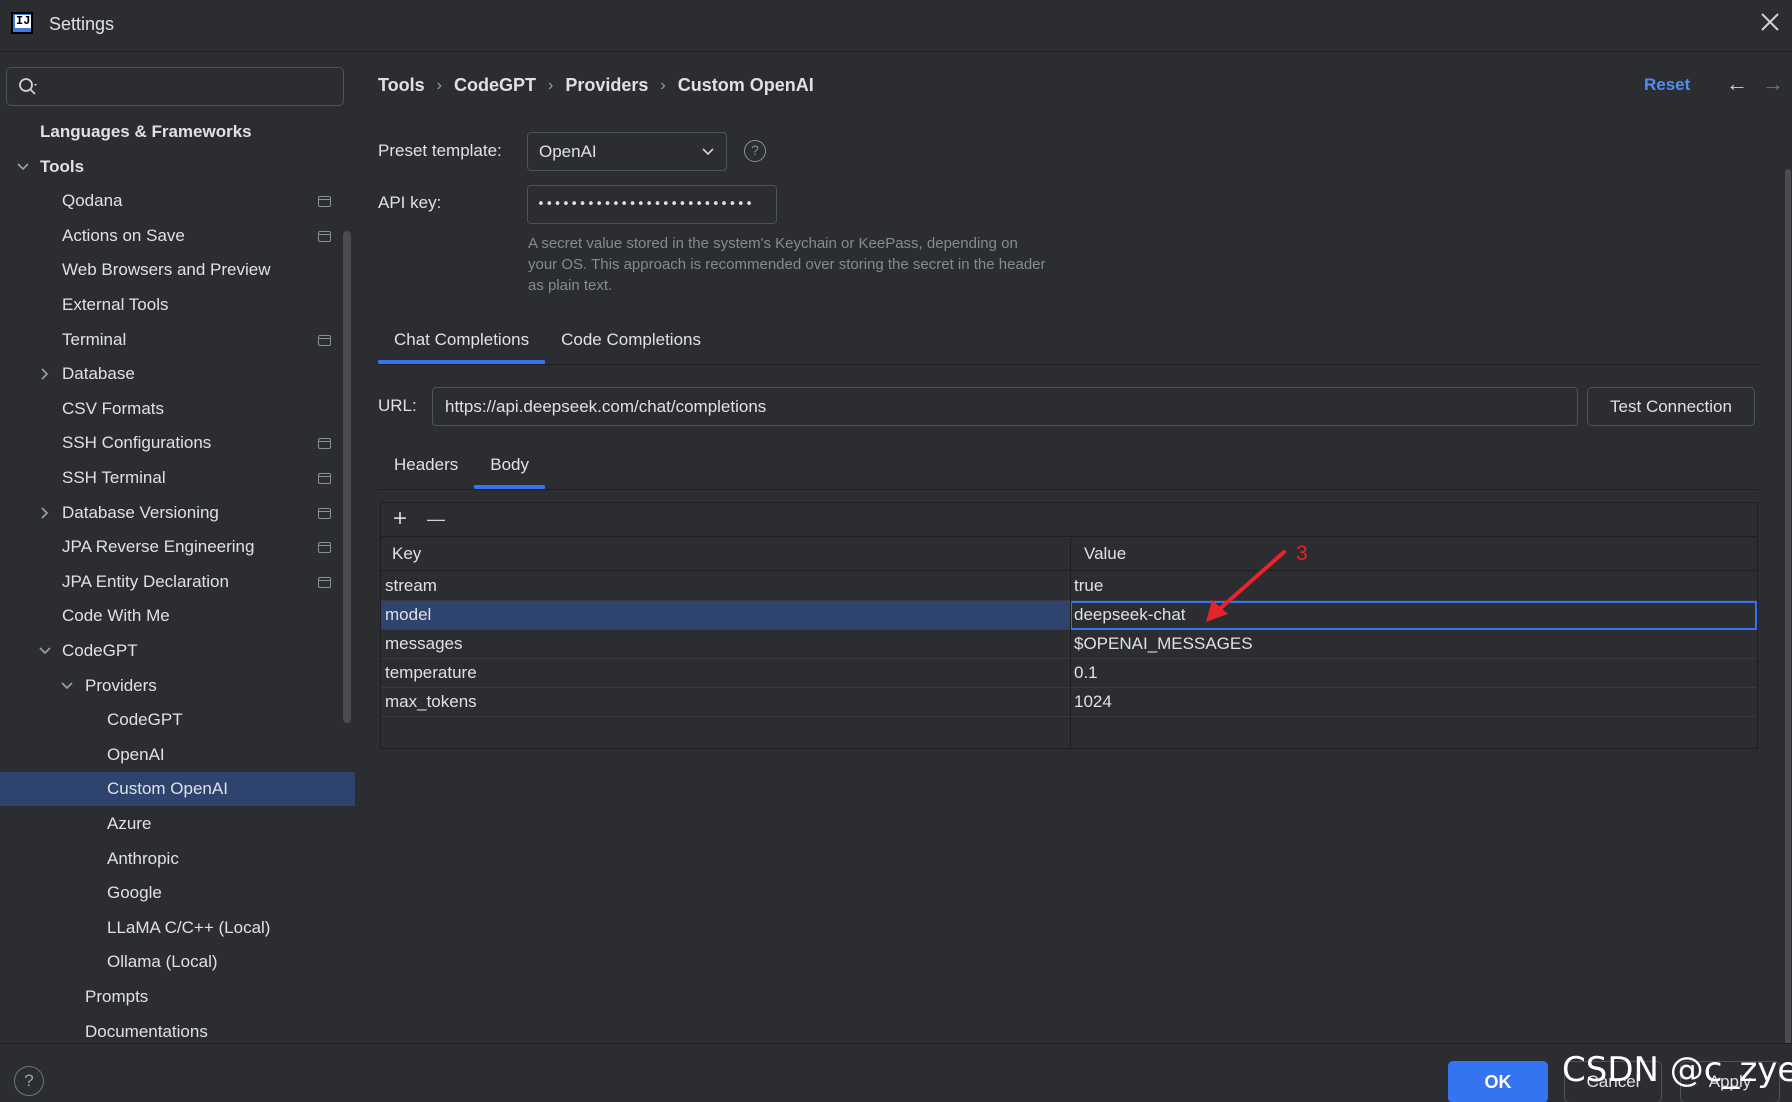 This screenshot has width=1792, height=1102. I want to click on help-button: ?, so click(29, 1081).